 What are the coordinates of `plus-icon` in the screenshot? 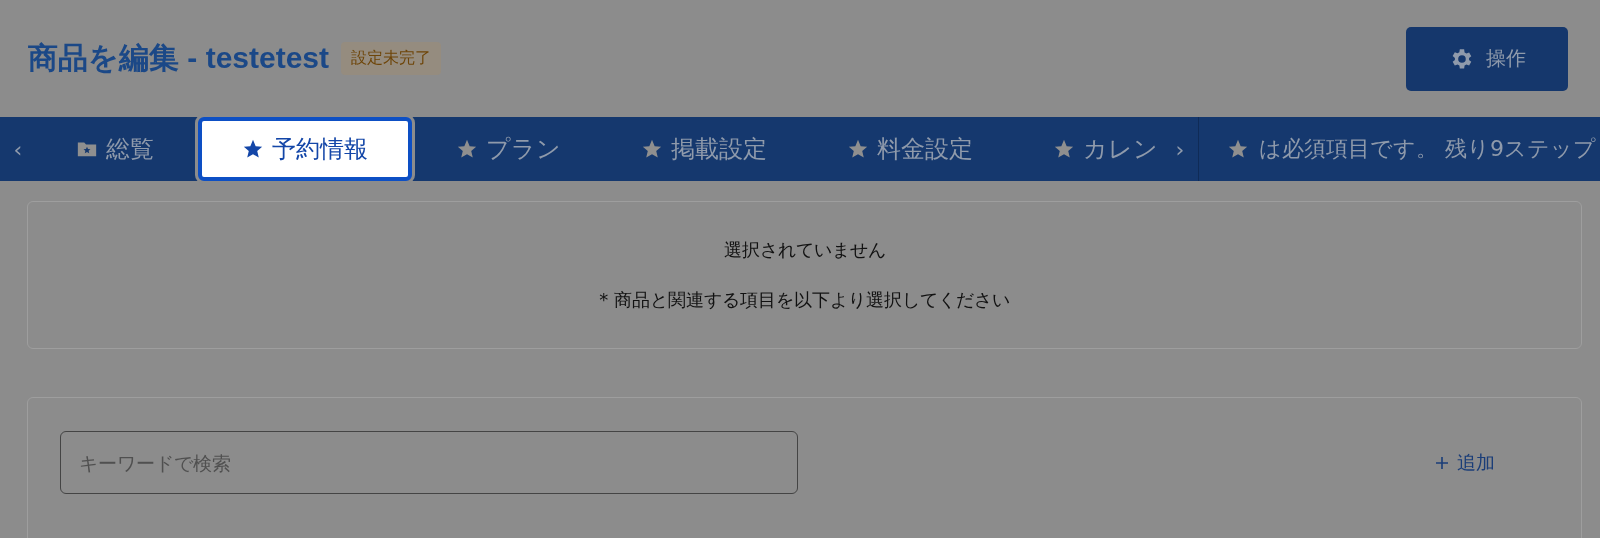 It's located at (1442, 463).